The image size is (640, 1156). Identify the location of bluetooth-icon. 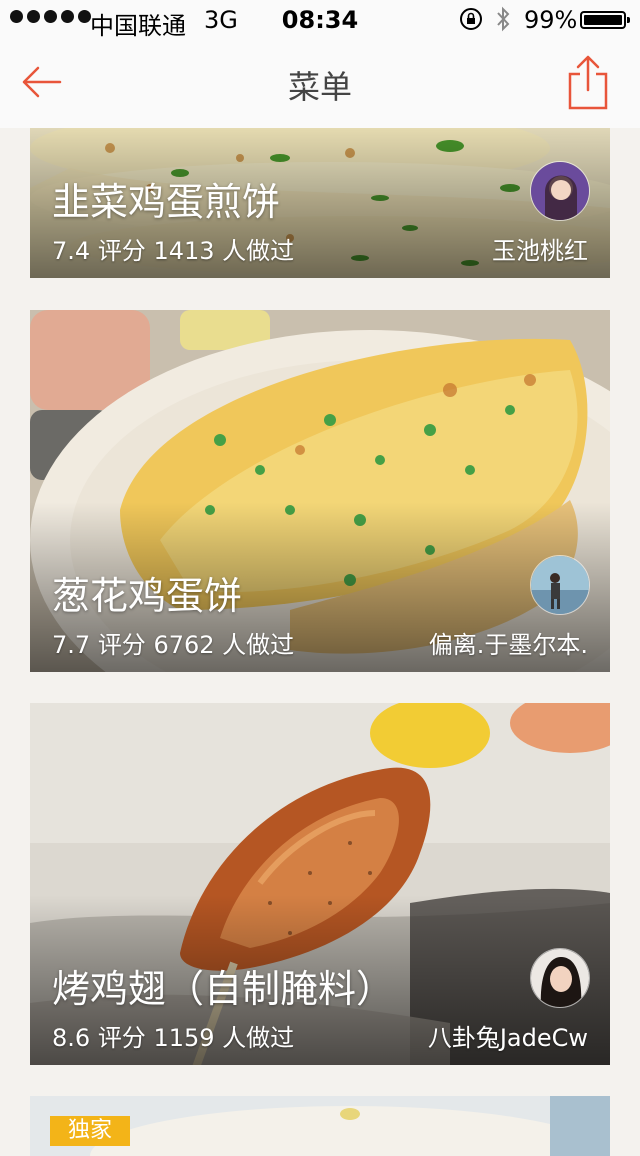
(503, 19).